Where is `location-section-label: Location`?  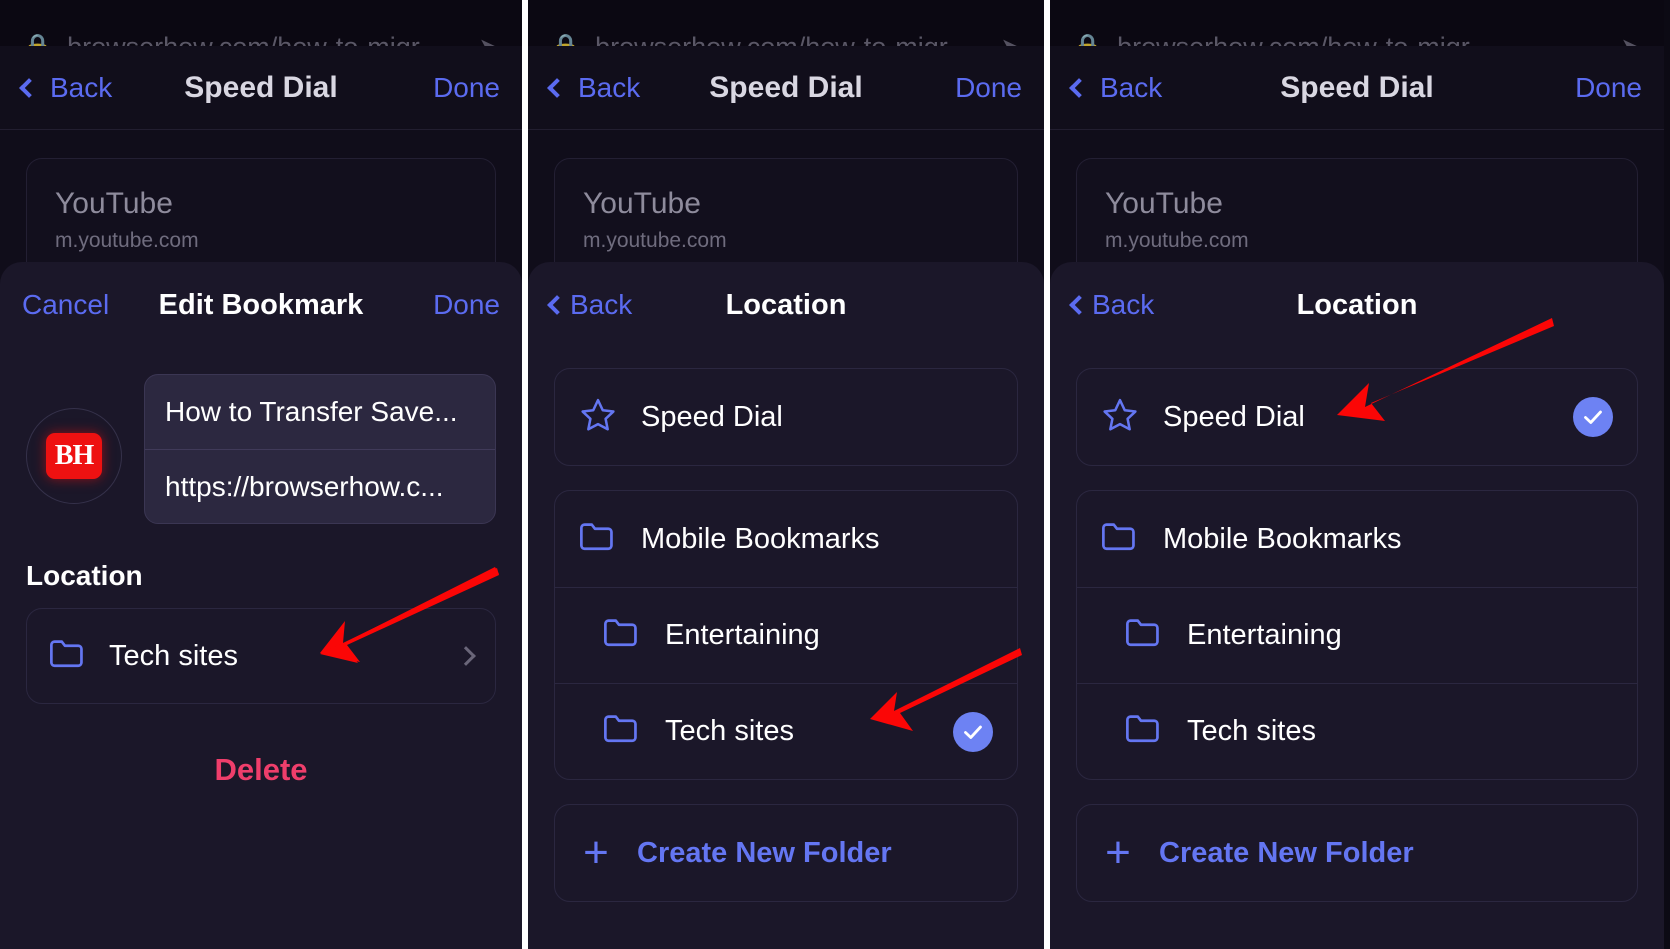
location-section-label: Location is located at coordinates (84, 575).